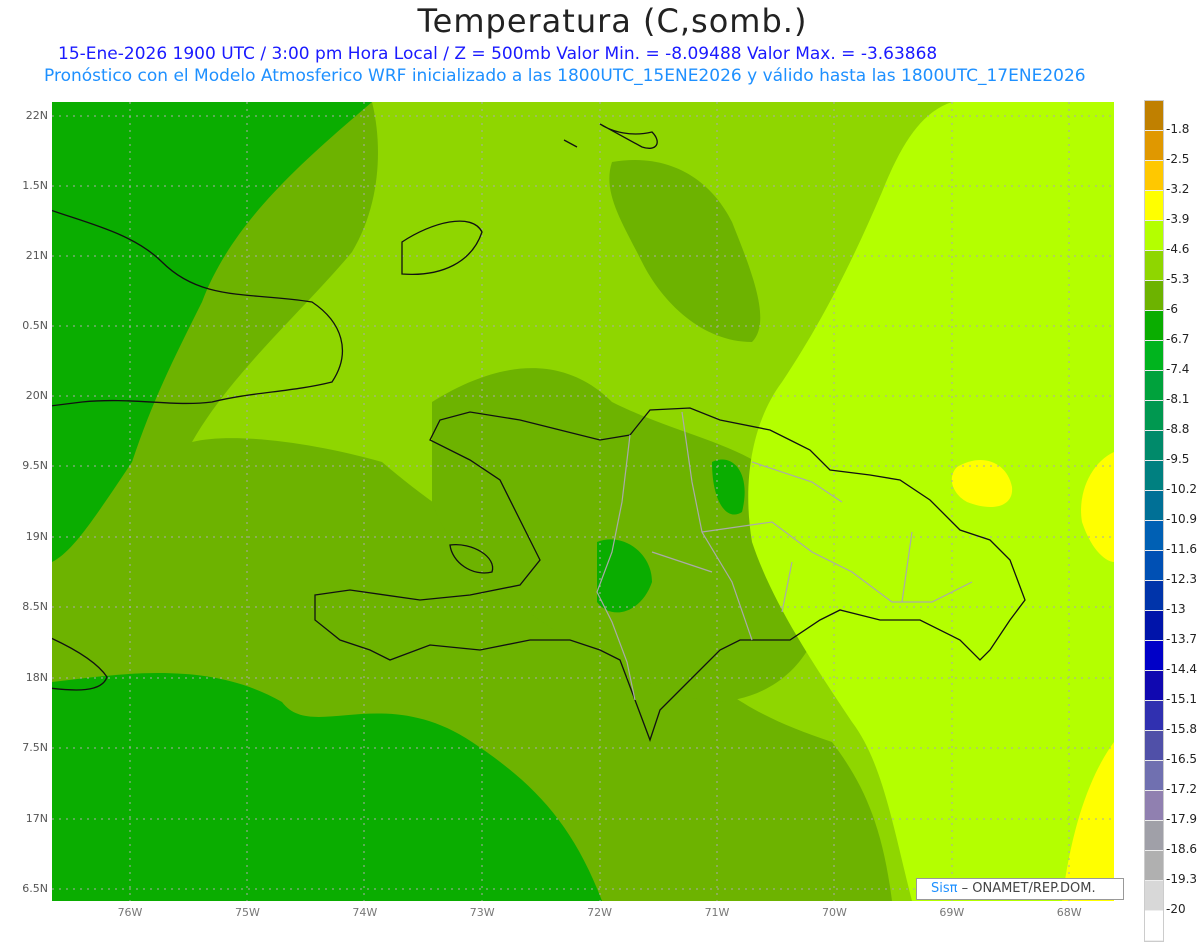 Image resolution: width=1200 pixels, height=942 pixels. What do you see at coordinates (1182, 849) in the screenshot?
I see `colorbar-label: -18.6` at bounding box center [1182, 849].